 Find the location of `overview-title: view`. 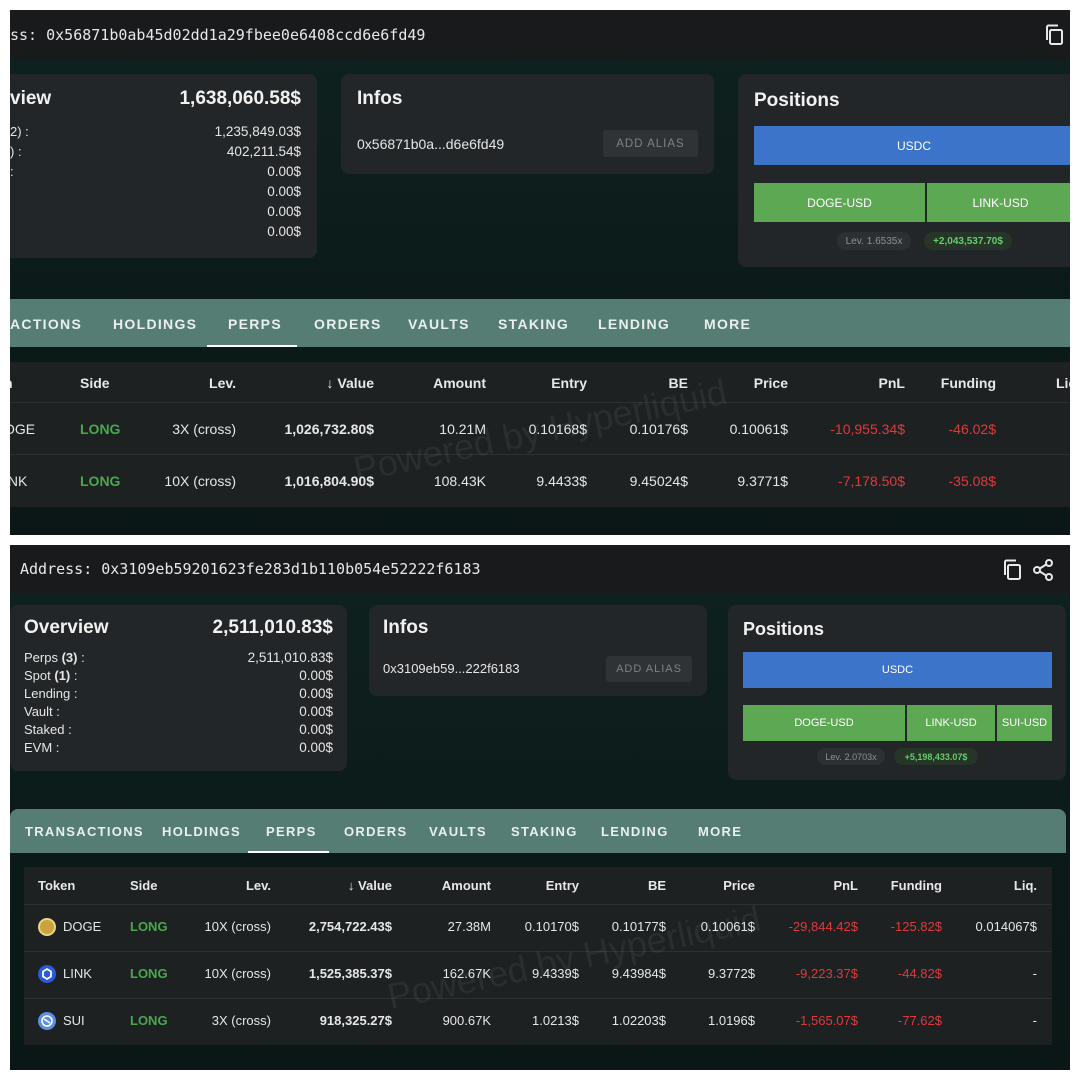

overview-title: view is located at coordinates (31, 98).